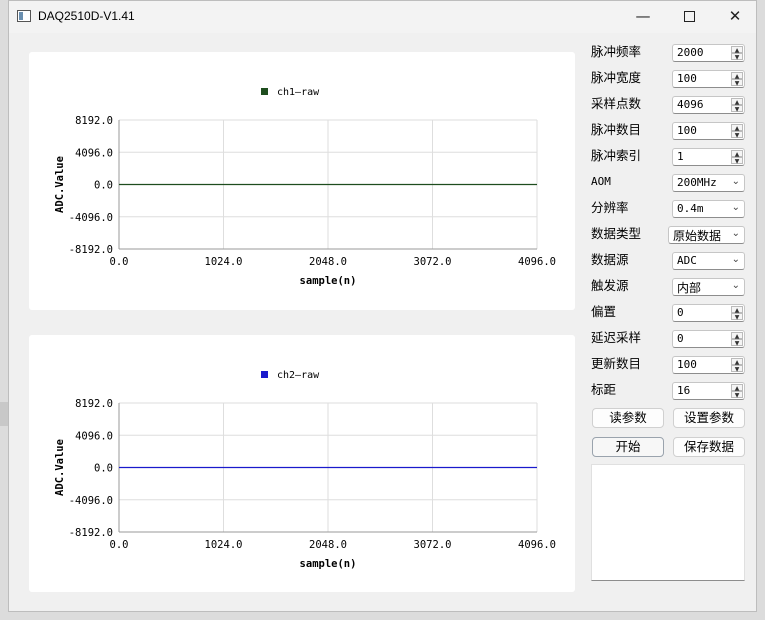  What do you see at coordinates (690, 52) in the screenshot?
I see `param-value: 2000` at bounding box center [690, 52].